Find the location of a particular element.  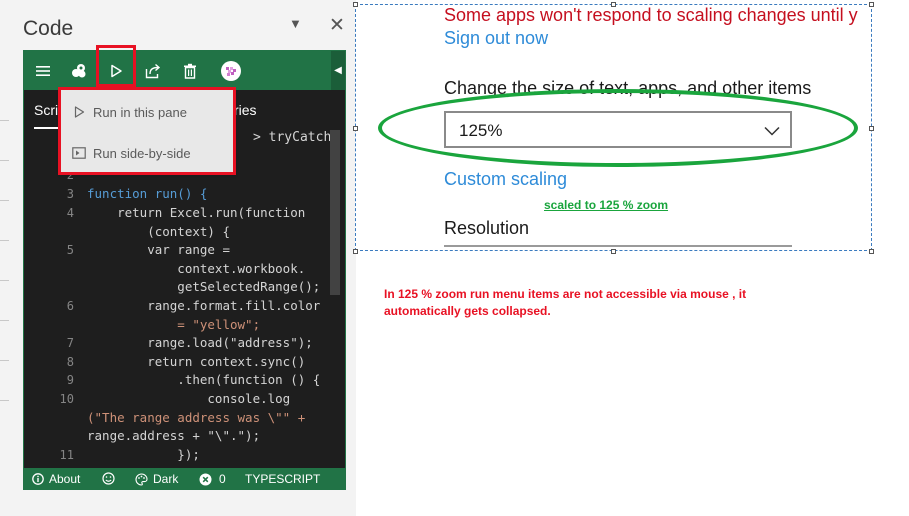

line-number: 6 is located at coordinates (70, 306).